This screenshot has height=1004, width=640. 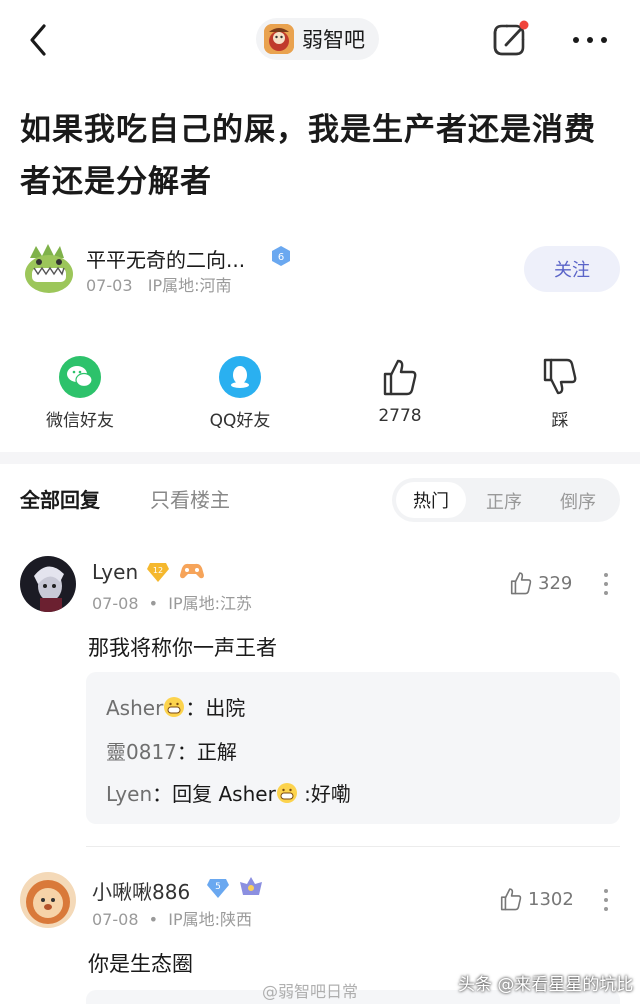 I want to click on more-dots-icon, so click(x=590, y=40).